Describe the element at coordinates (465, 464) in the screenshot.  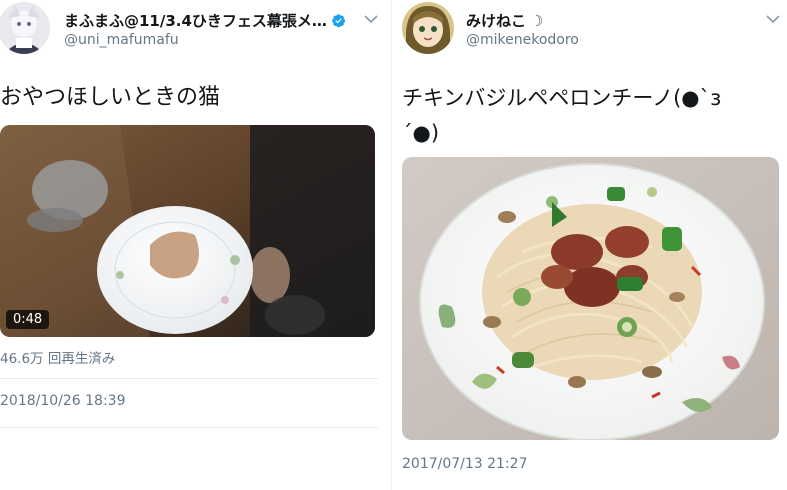
I see `tweet-timestamp: 2017/07/13 21:27` at that location.